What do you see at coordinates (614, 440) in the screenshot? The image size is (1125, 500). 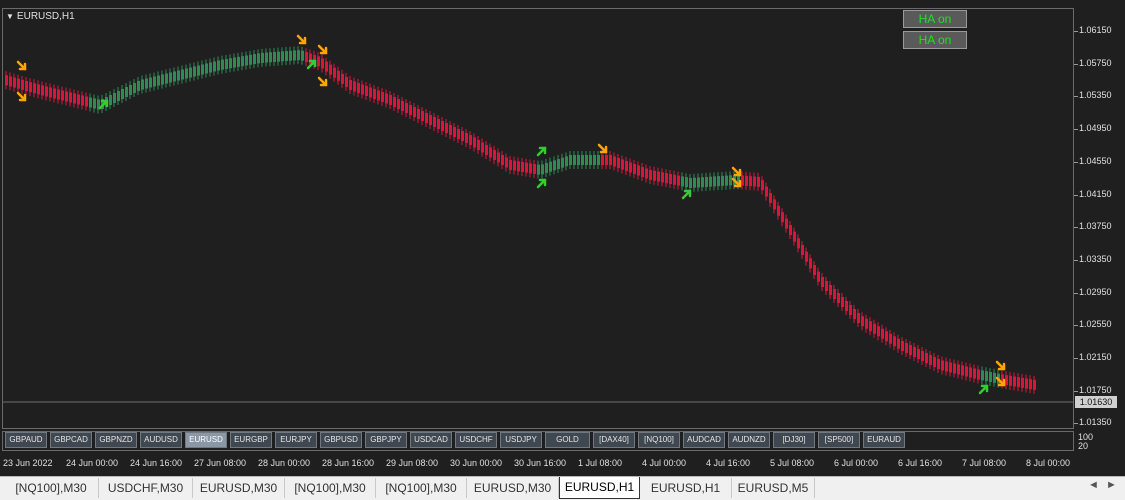 I see `symbol-button-dax40: [DAX40]` at bounding box center [614, 440].